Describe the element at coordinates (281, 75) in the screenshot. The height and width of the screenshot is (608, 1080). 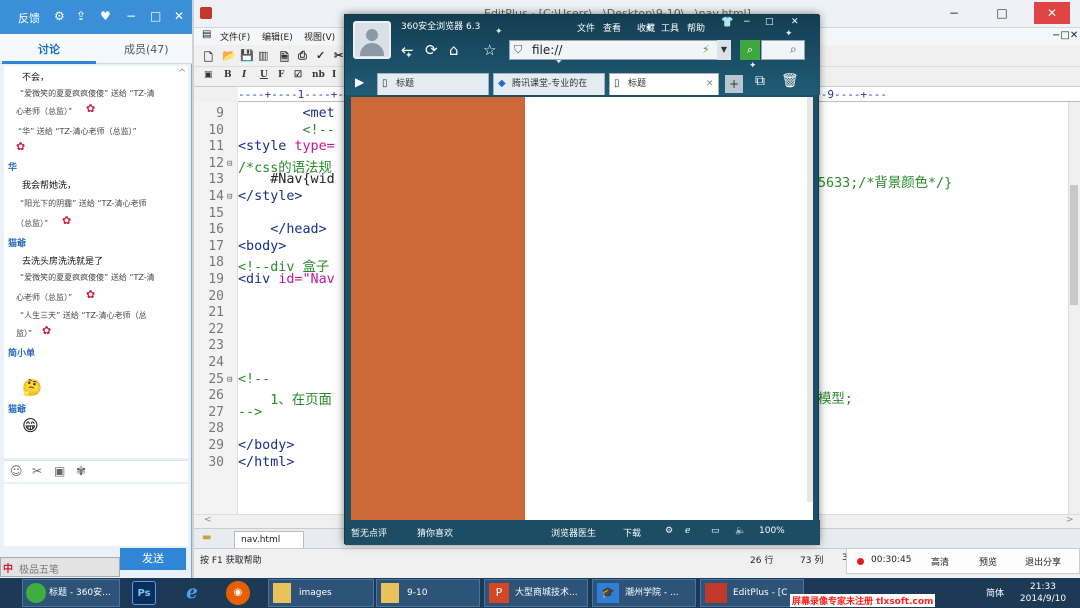
I see `font-button: F` at that location.